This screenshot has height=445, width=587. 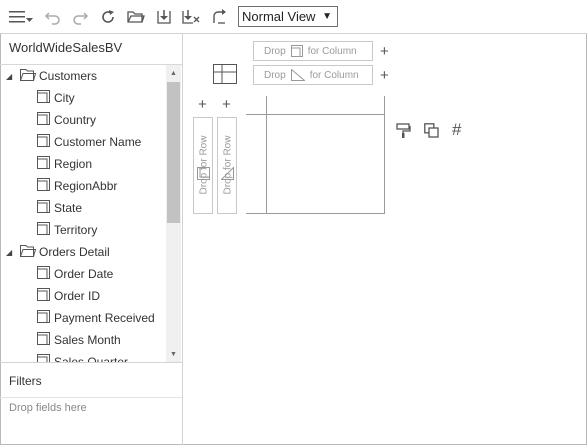 I want to click on export-icon, so click(x=219, y=17).